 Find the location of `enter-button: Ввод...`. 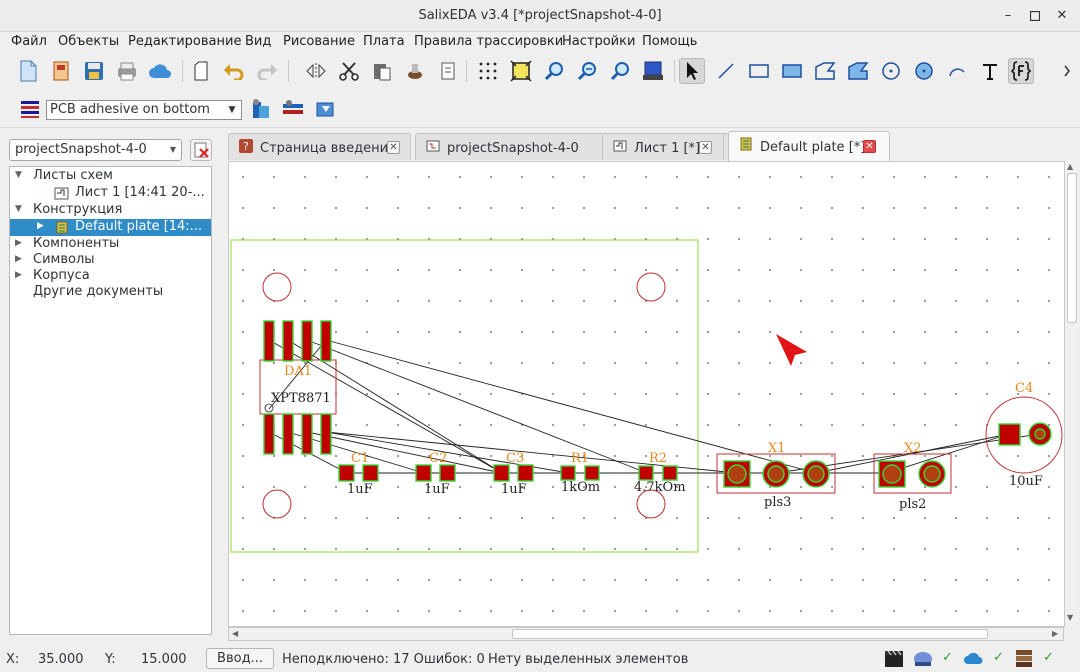

enter-button: Ввод... is located at coordinates (240, 658).